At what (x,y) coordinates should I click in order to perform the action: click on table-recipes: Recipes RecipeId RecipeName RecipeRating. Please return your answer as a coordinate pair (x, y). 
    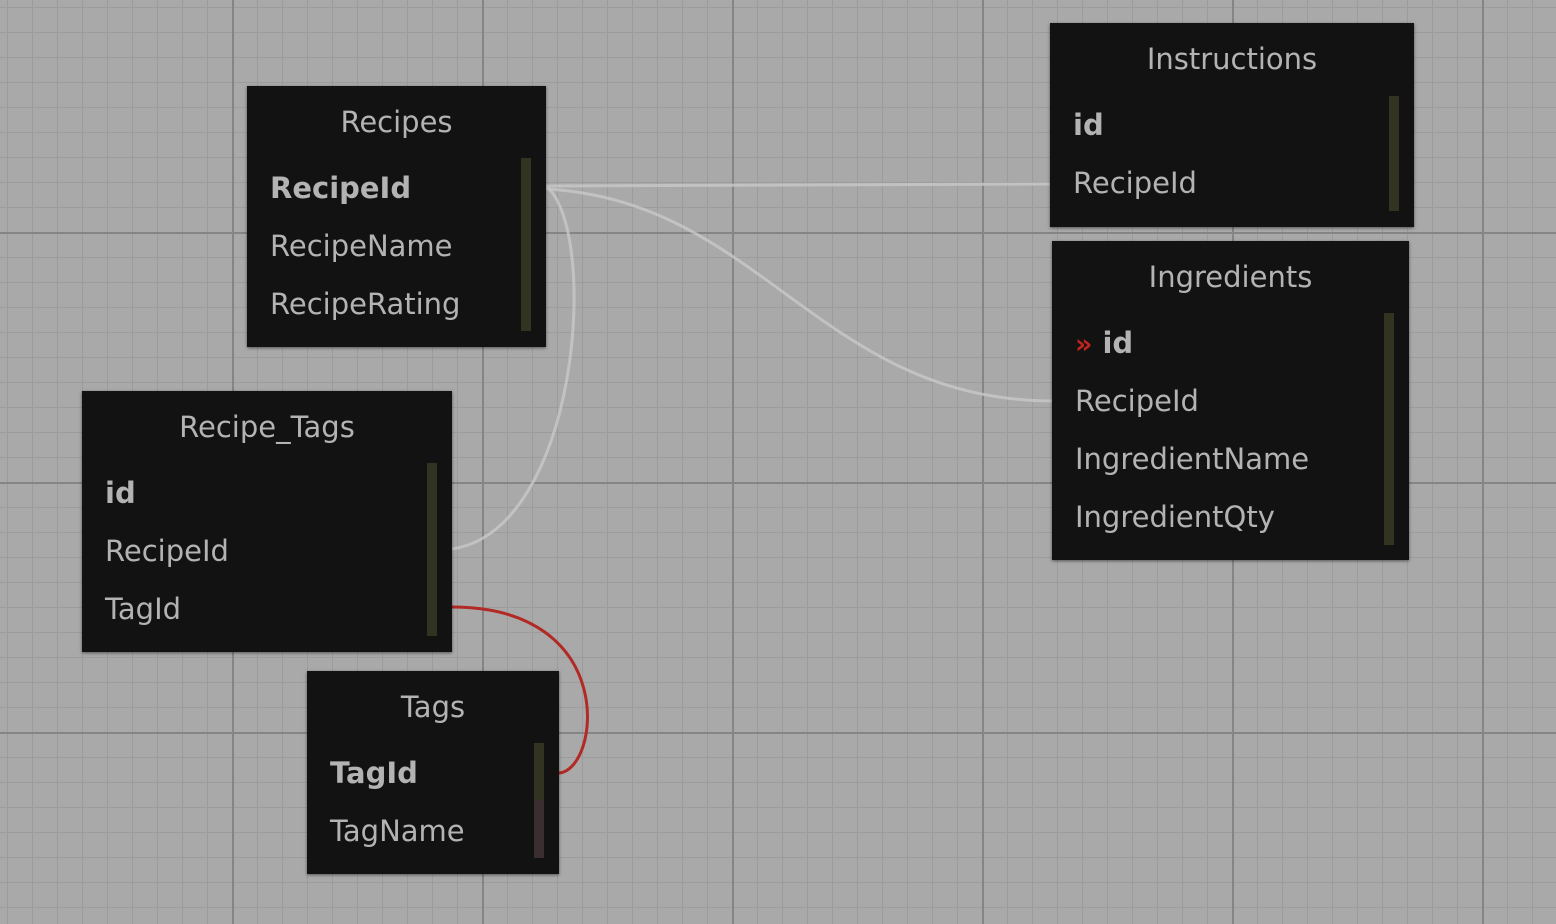
    Looking at the image, I should click on (396, 216).